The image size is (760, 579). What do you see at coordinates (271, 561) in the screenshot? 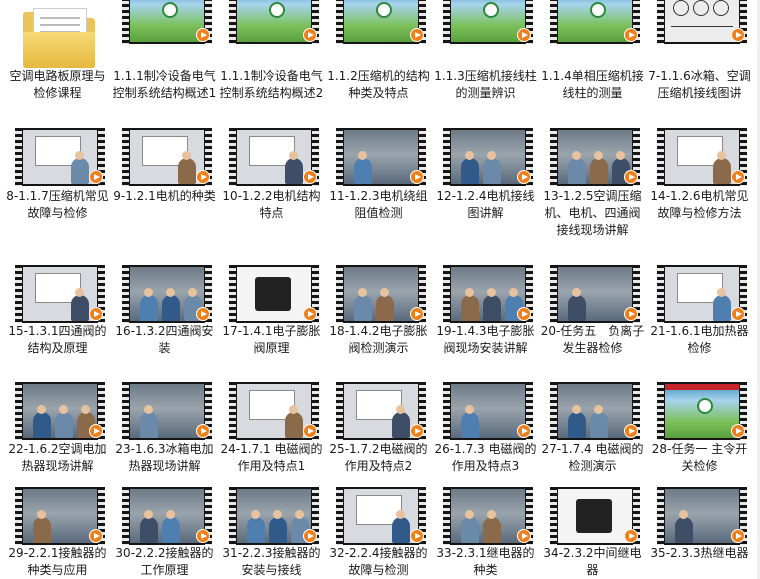
I see `video-file-label: 31-2.2.3接触器的安装与接线` at bounding box center [271, 561].